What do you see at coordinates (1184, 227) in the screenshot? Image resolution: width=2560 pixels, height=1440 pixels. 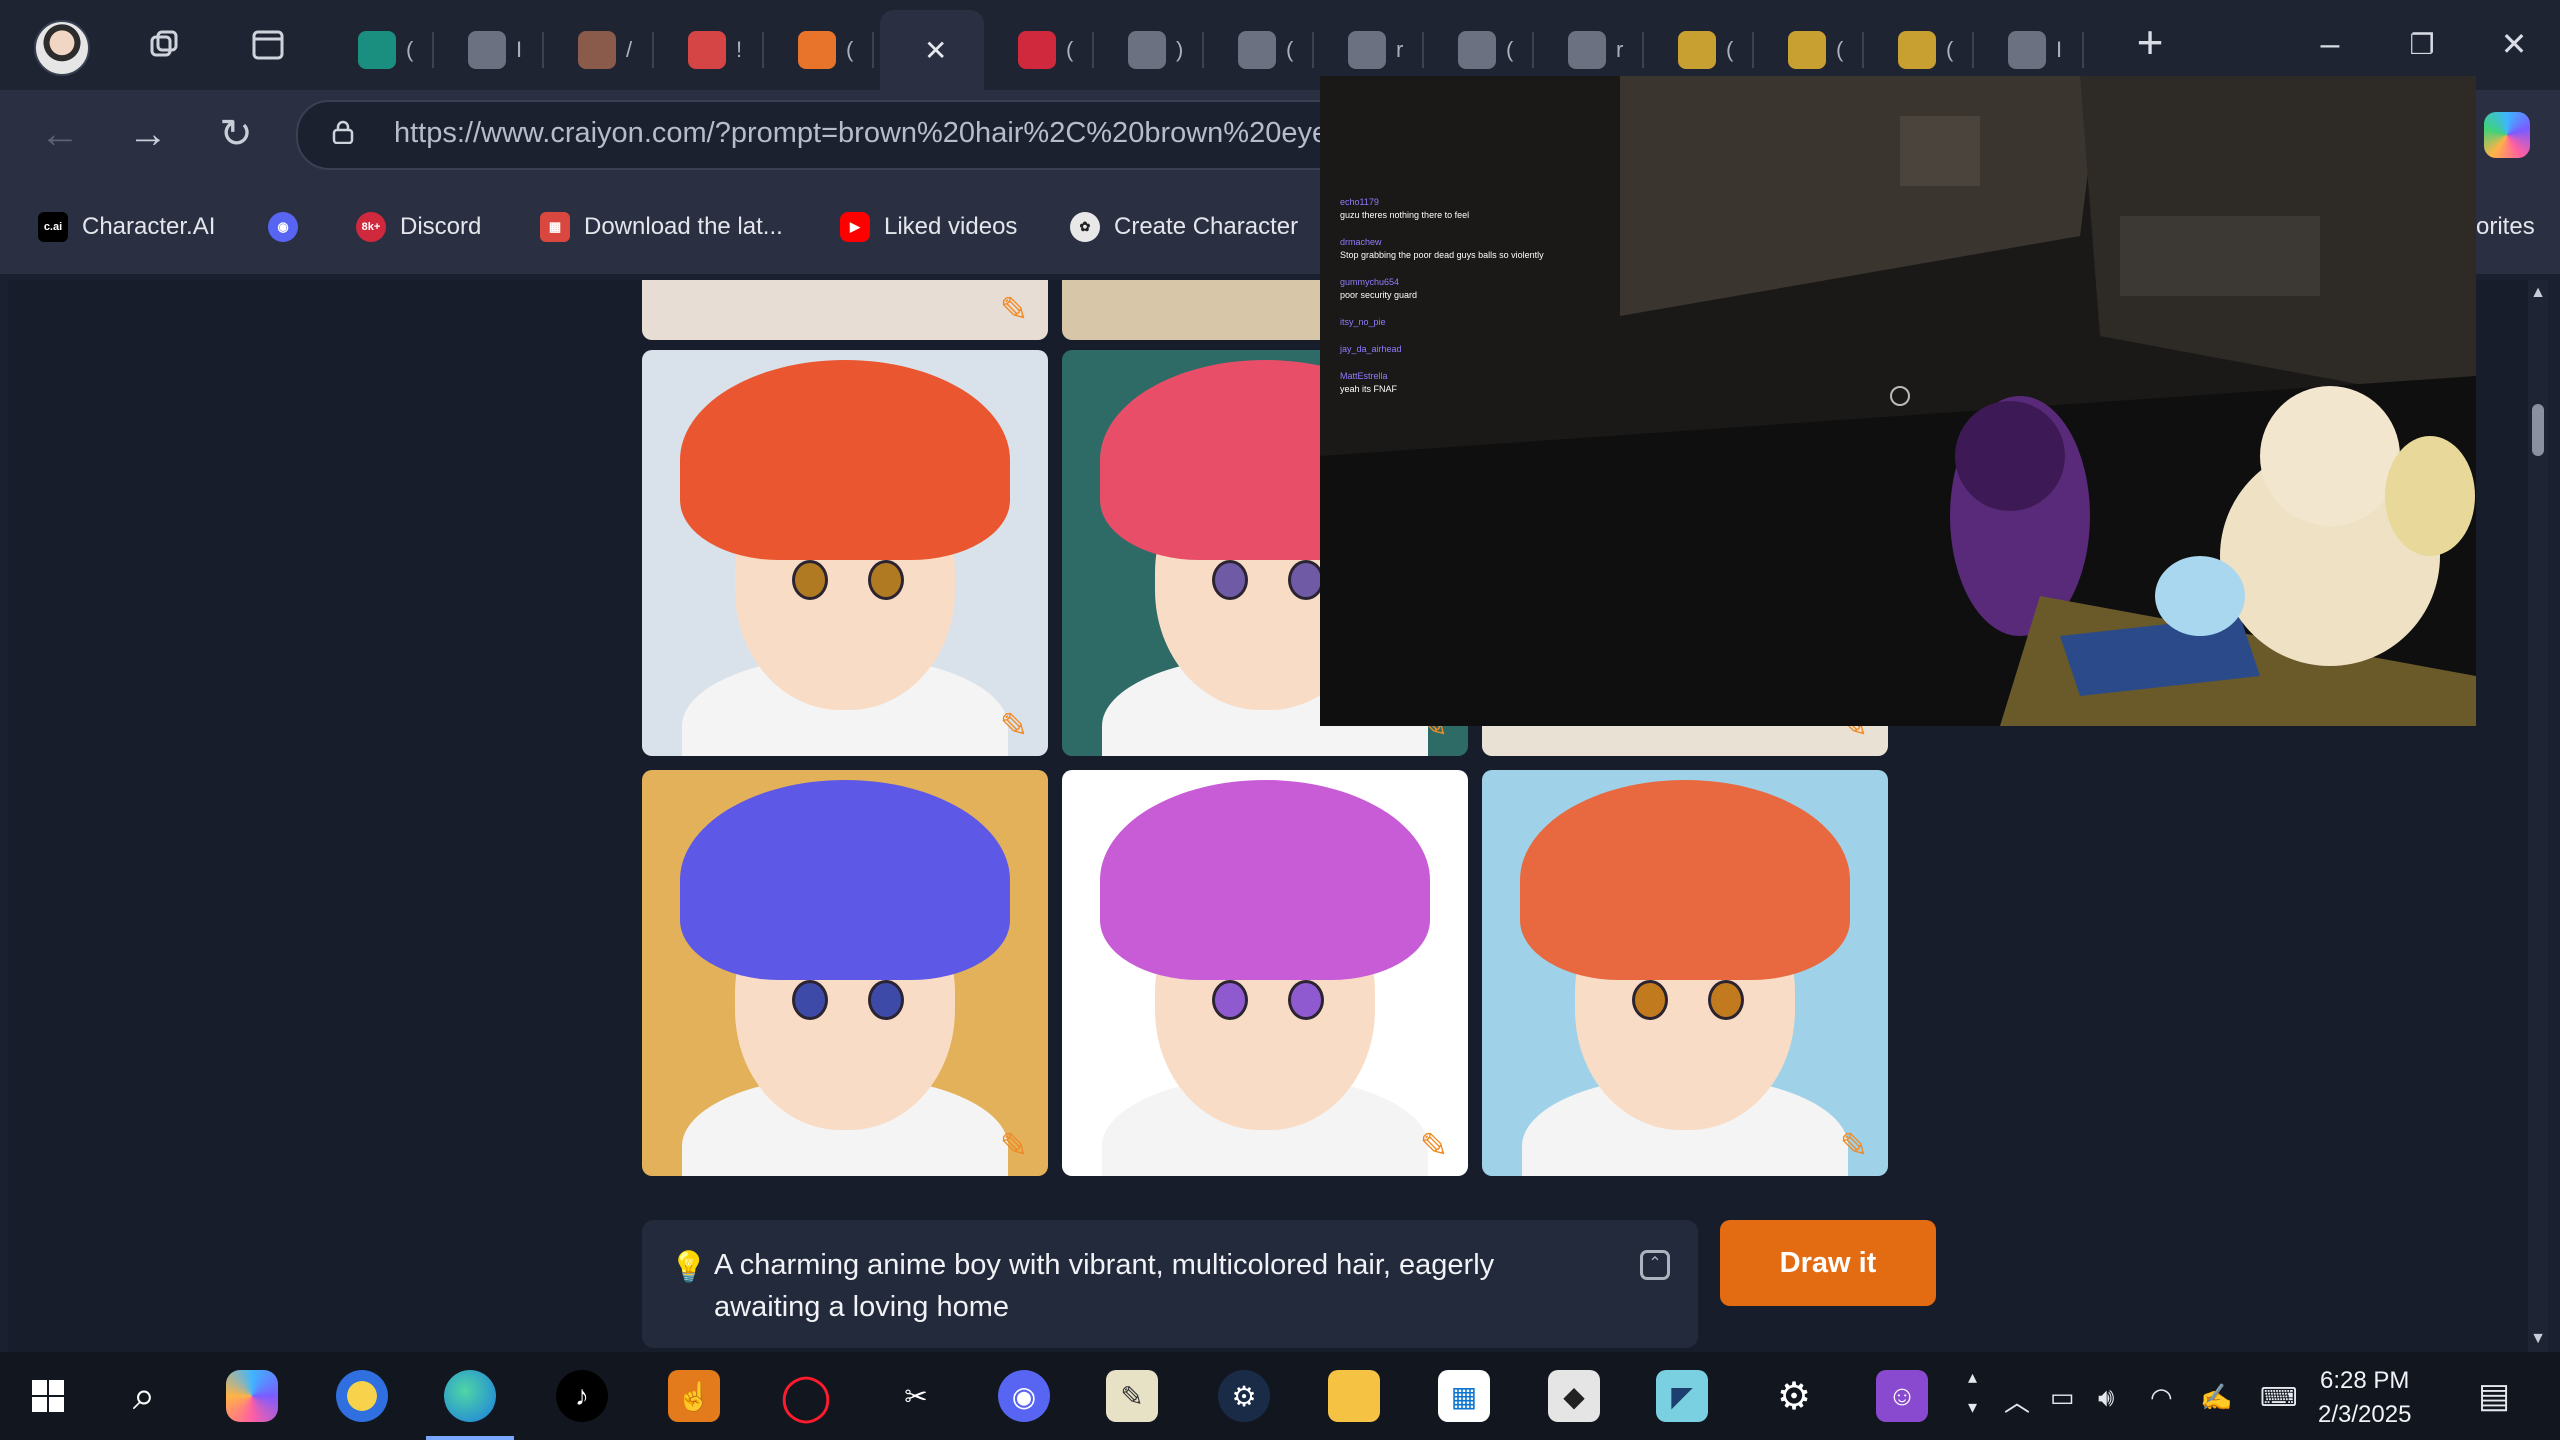 I see `bookmark-create-character: ✿ Create Character` at bounding box center [1184, 227].